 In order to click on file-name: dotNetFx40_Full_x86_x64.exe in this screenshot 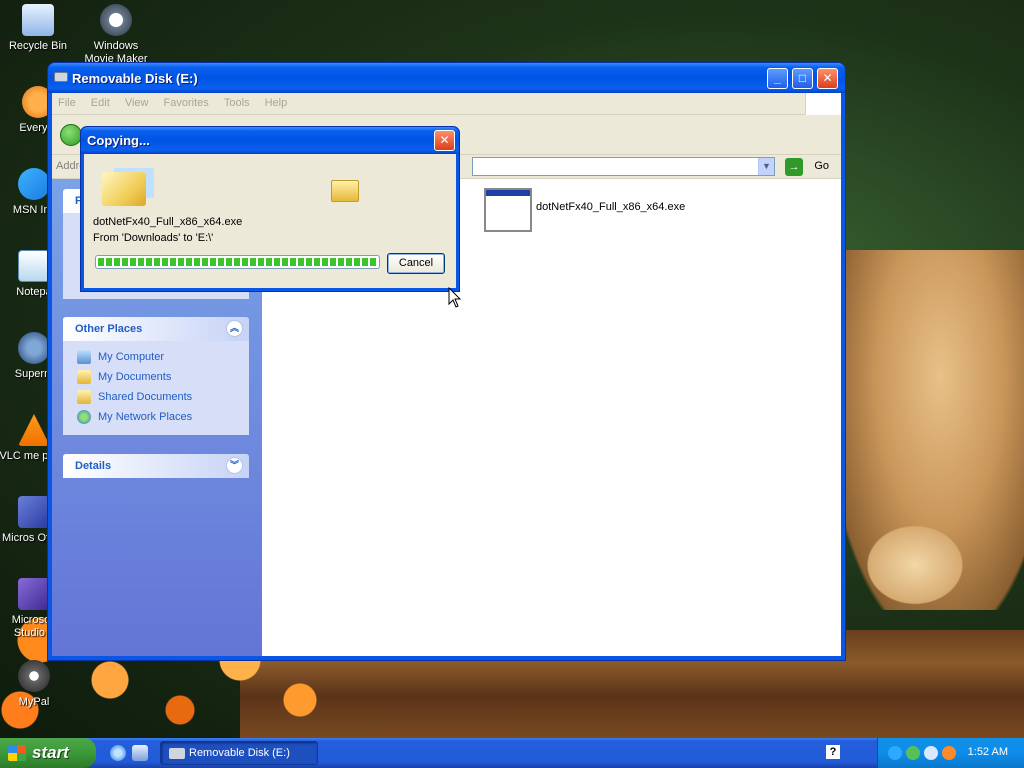, I will do `click(610, 207)`.